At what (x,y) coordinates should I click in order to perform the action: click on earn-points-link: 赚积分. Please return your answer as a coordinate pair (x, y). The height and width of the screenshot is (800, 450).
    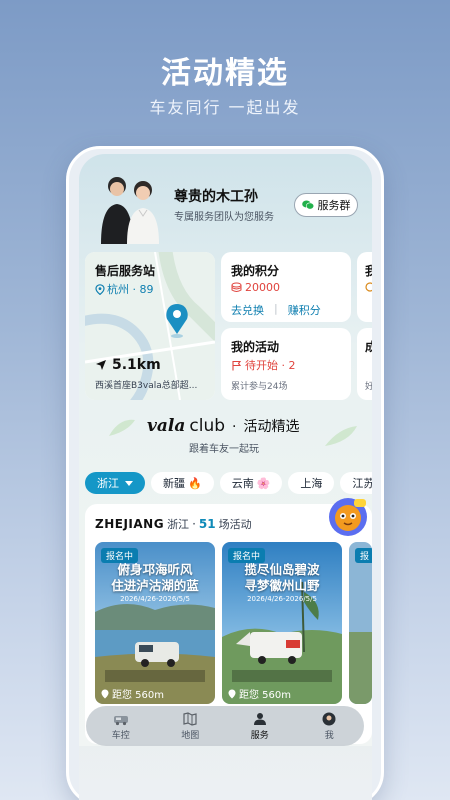
    Looking at the image, I should click on (304, 310).